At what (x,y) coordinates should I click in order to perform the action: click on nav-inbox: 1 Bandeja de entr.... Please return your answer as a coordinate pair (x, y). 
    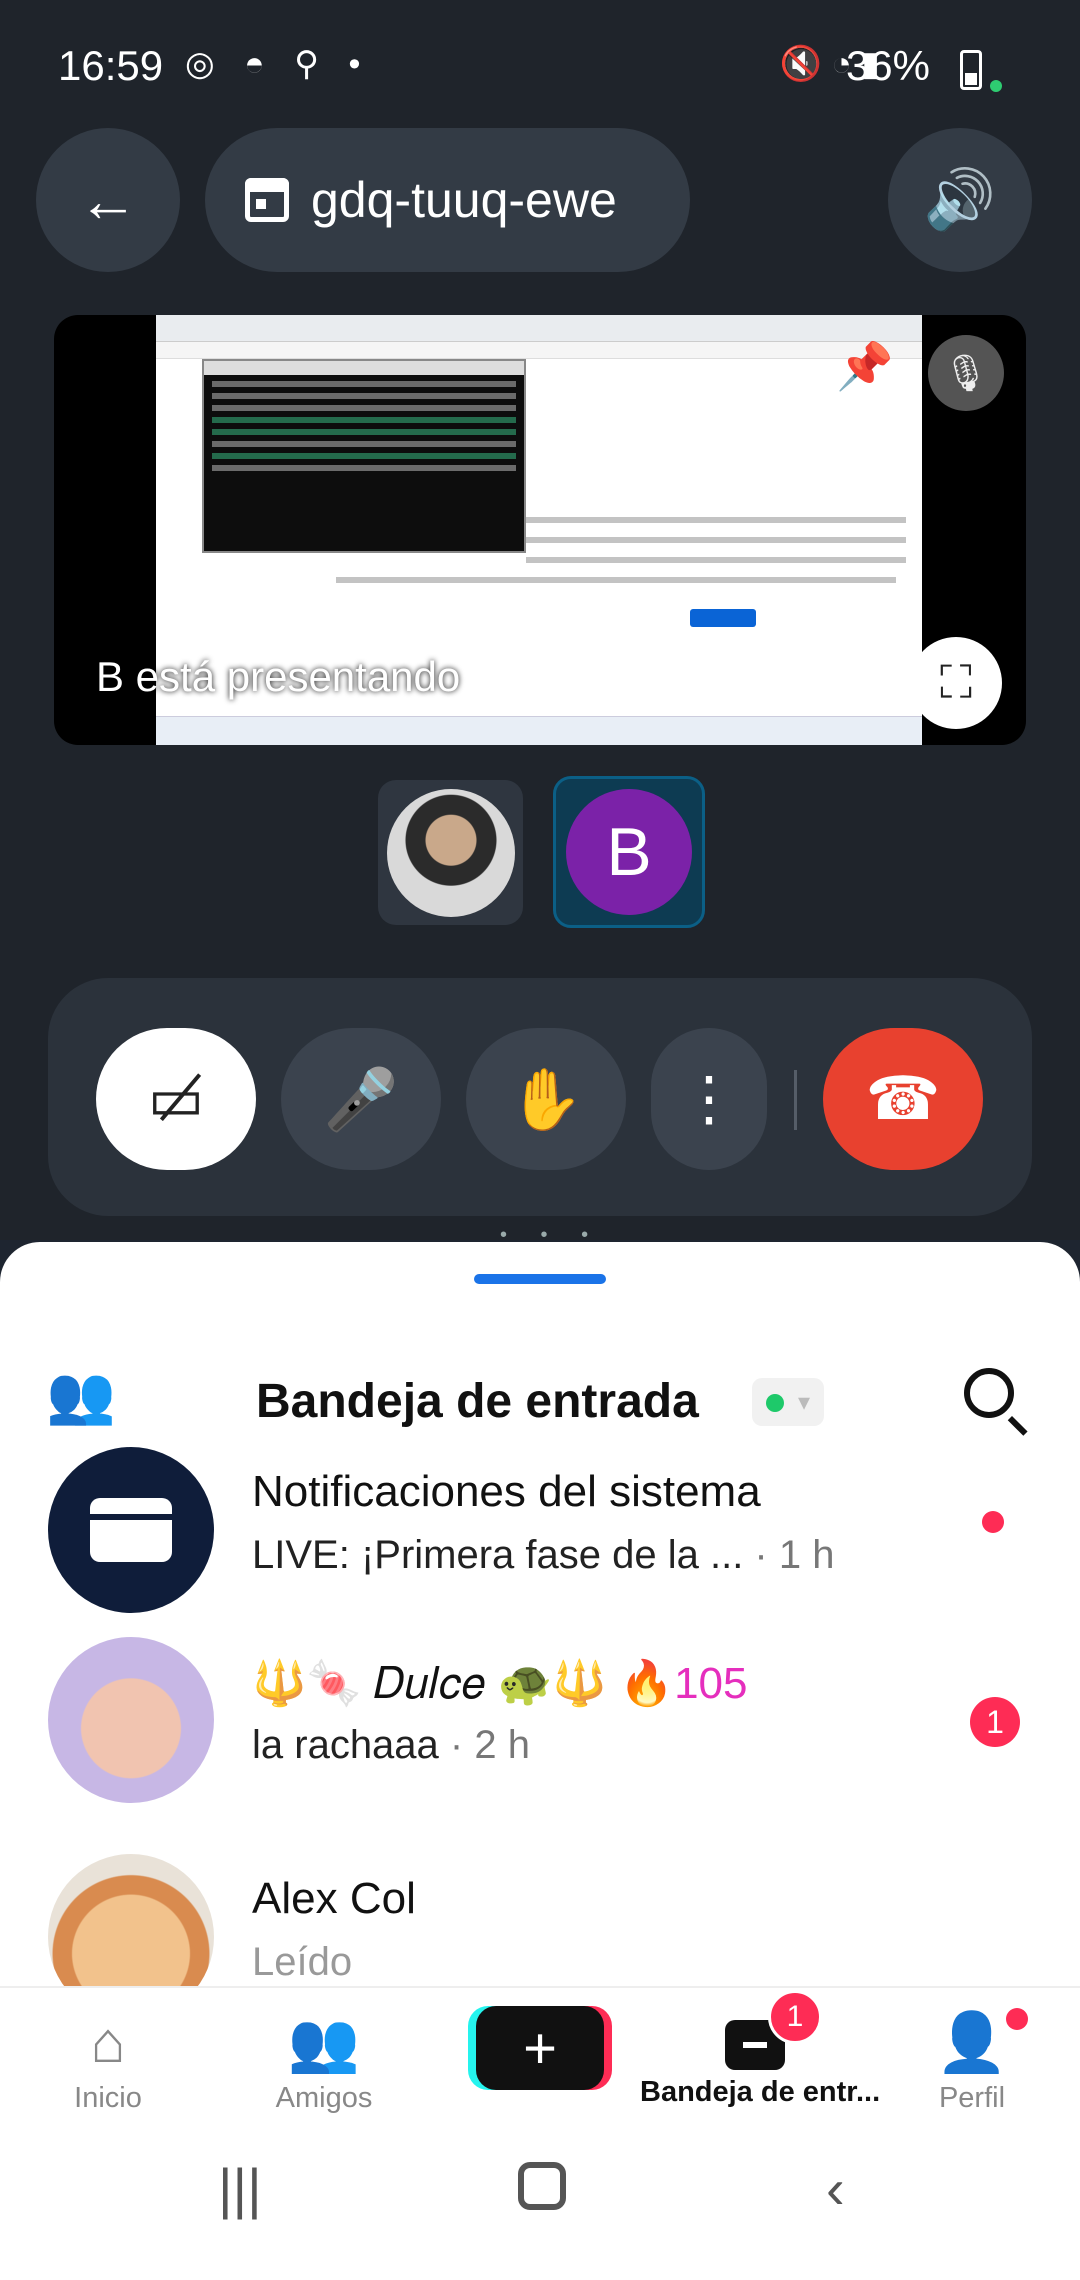
    Looking at the image, I should click on (760, 2049).